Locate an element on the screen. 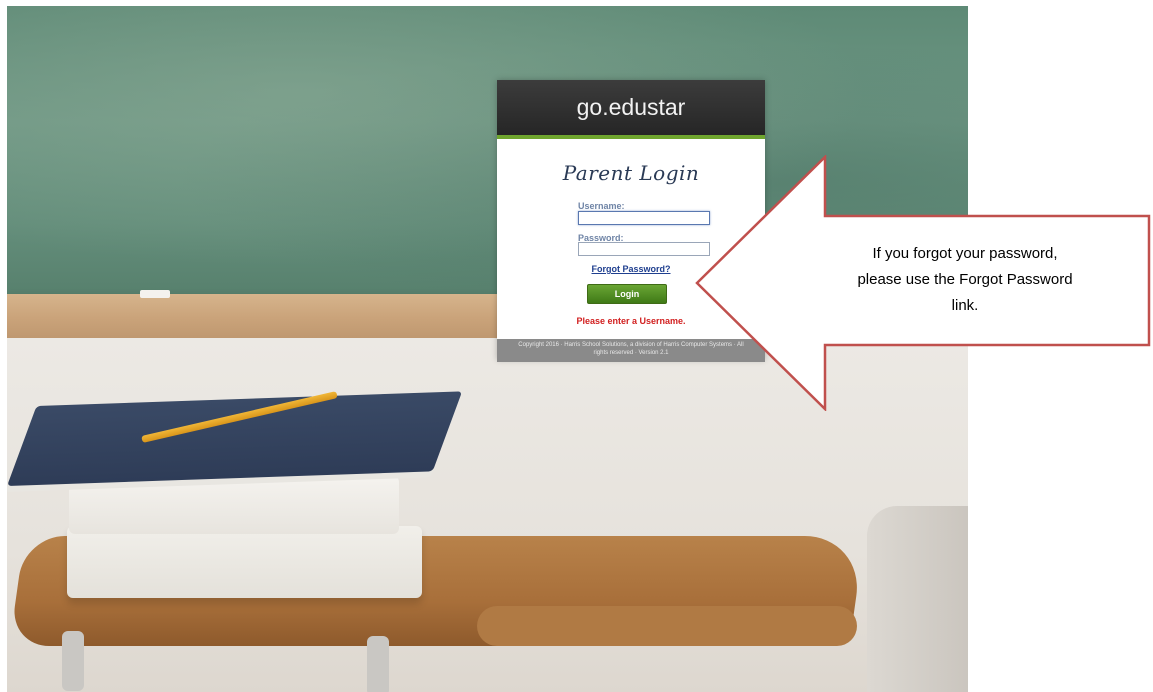 This screenshot has height=692, width=1153. username-label: Username: is located at coordinates (601, 206).